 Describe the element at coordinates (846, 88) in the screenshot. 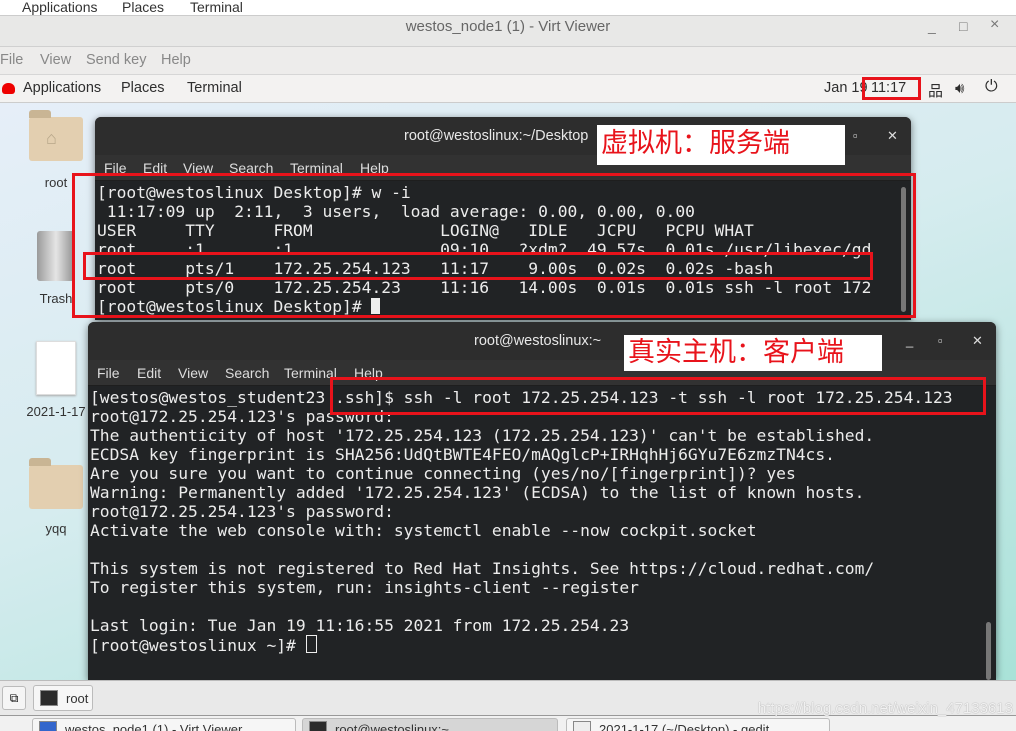

I see `clock-date: Jan 19` at that location.